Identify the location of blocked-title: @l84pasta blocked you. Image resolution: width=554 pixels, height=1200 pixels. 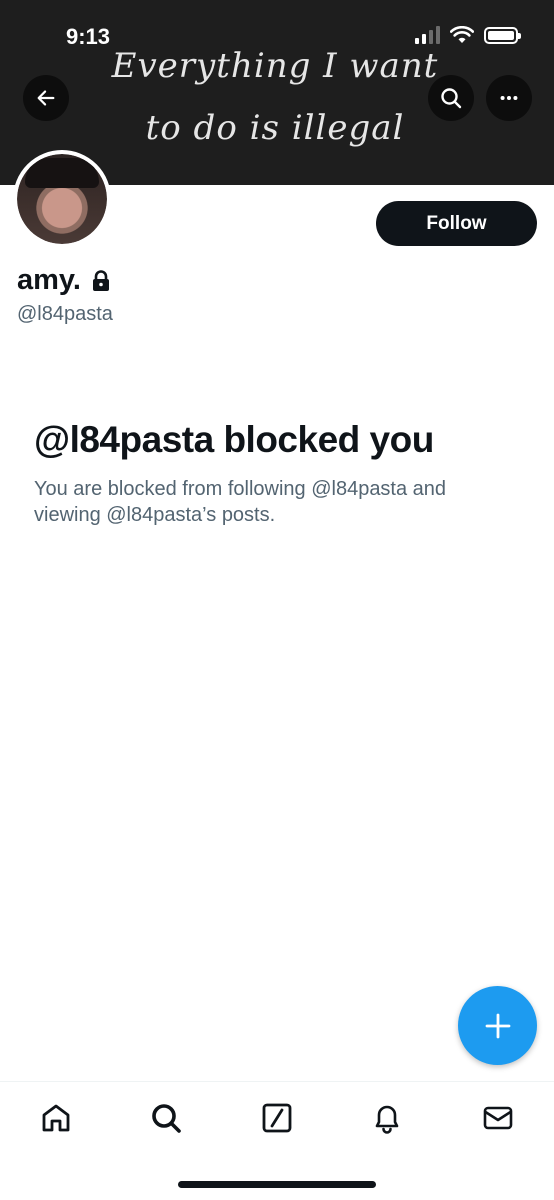
(234, 439).